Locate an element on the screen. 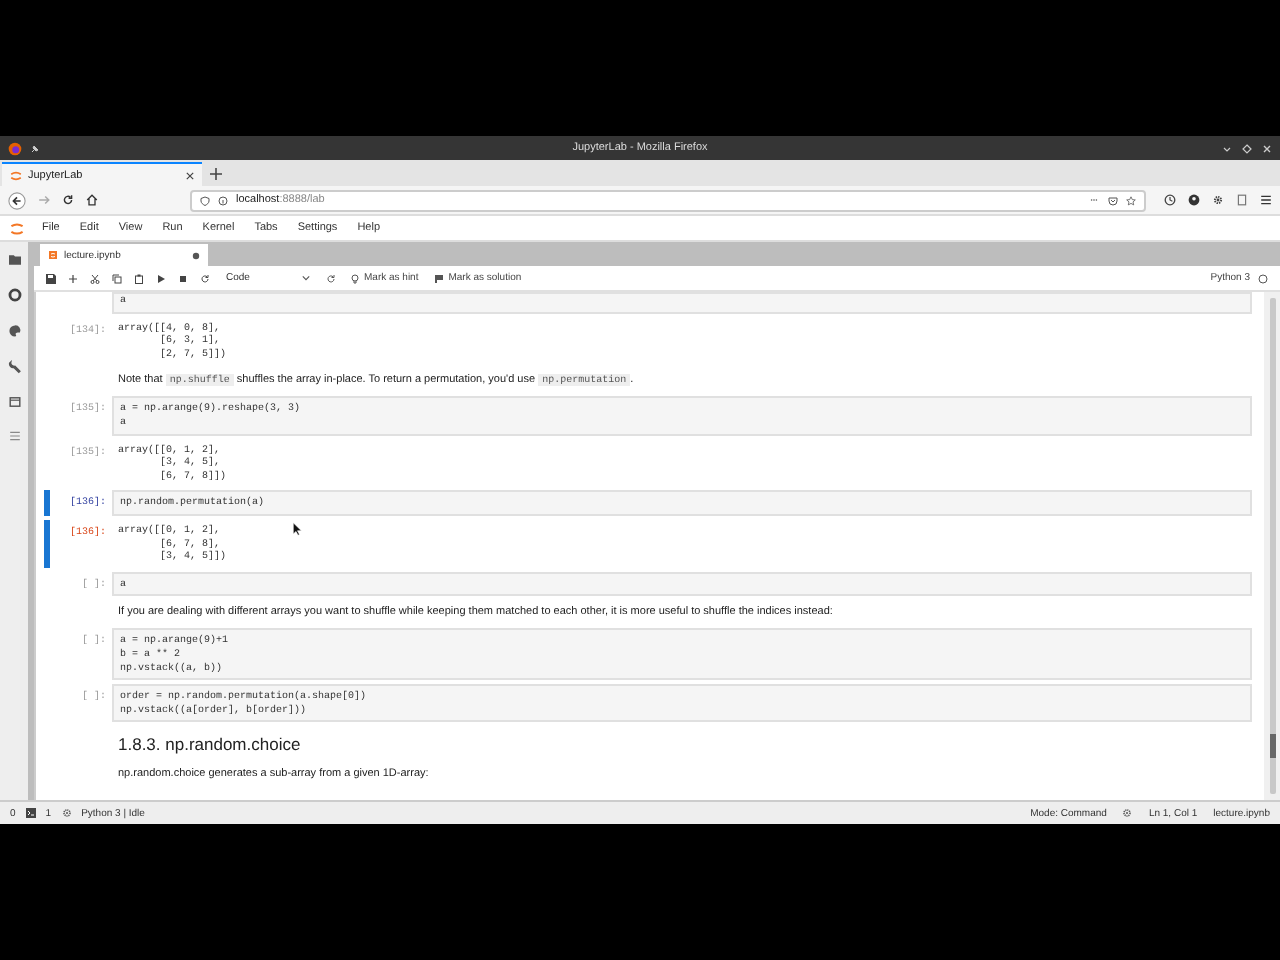 The width and height of the screenshot is (1280, 960). folder-icon is located at coordinates (14, 260).